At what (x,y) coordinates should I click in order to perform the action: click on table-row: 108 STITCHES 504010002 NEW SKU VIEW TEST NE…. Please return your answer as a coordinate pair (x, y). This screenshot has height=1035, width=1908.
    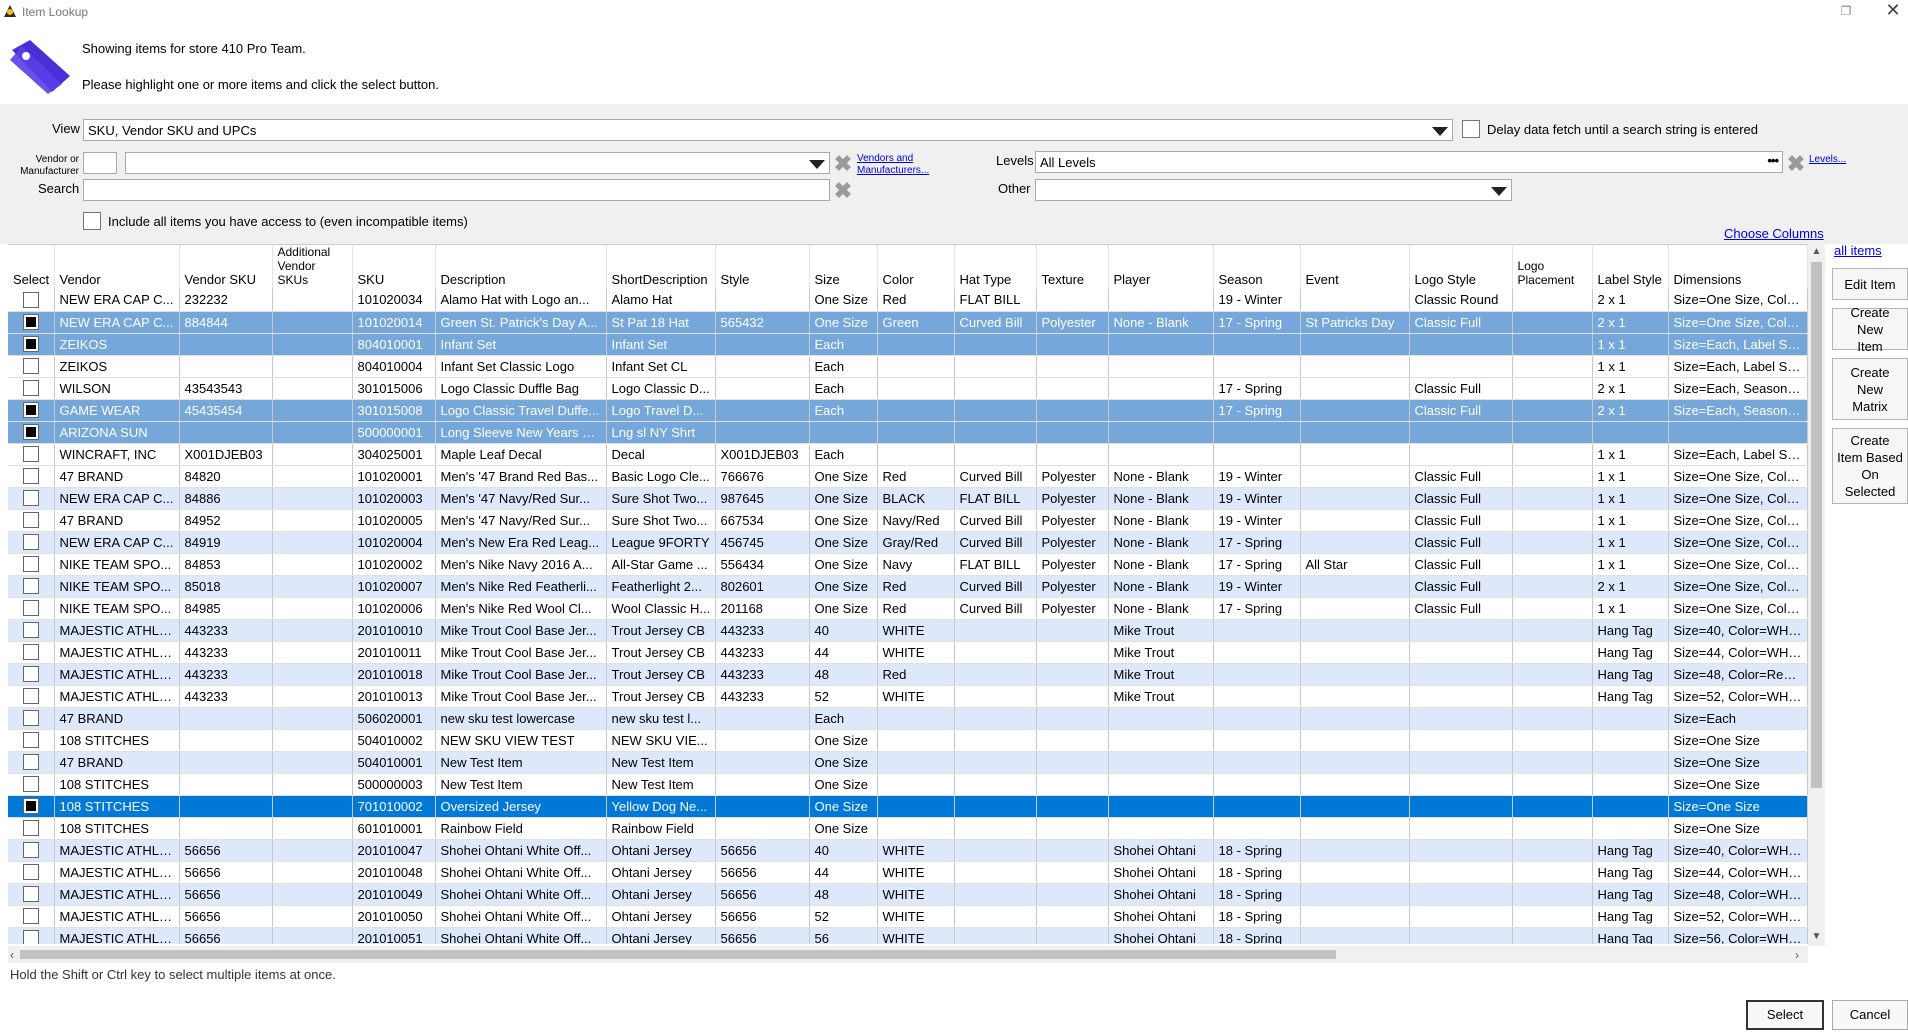
    Looking at the image, I should click on (908, 740).